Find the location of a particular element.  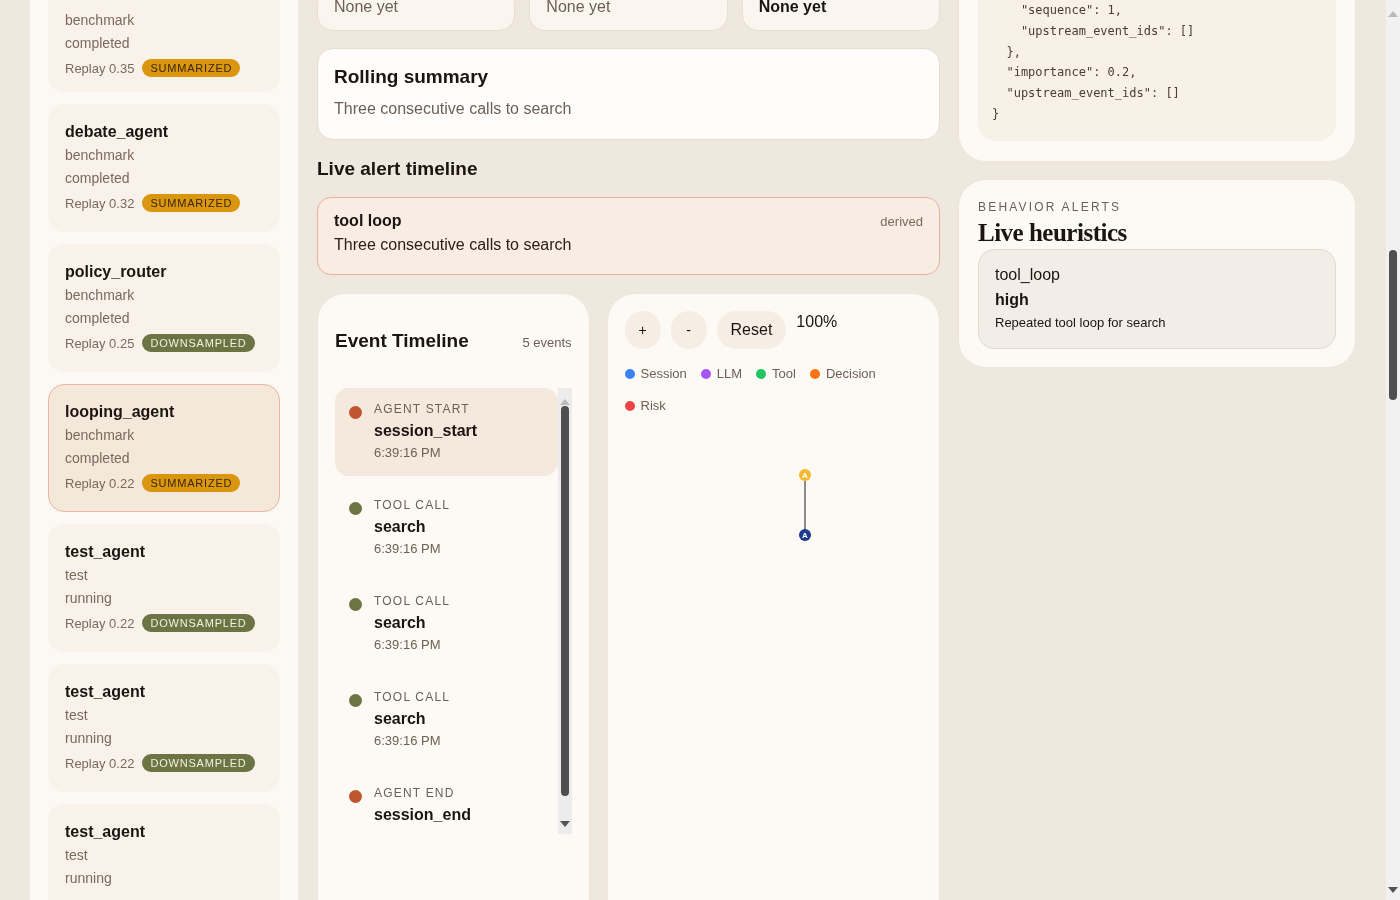

session-name: looping_agent is located at coordinates (120, 412).